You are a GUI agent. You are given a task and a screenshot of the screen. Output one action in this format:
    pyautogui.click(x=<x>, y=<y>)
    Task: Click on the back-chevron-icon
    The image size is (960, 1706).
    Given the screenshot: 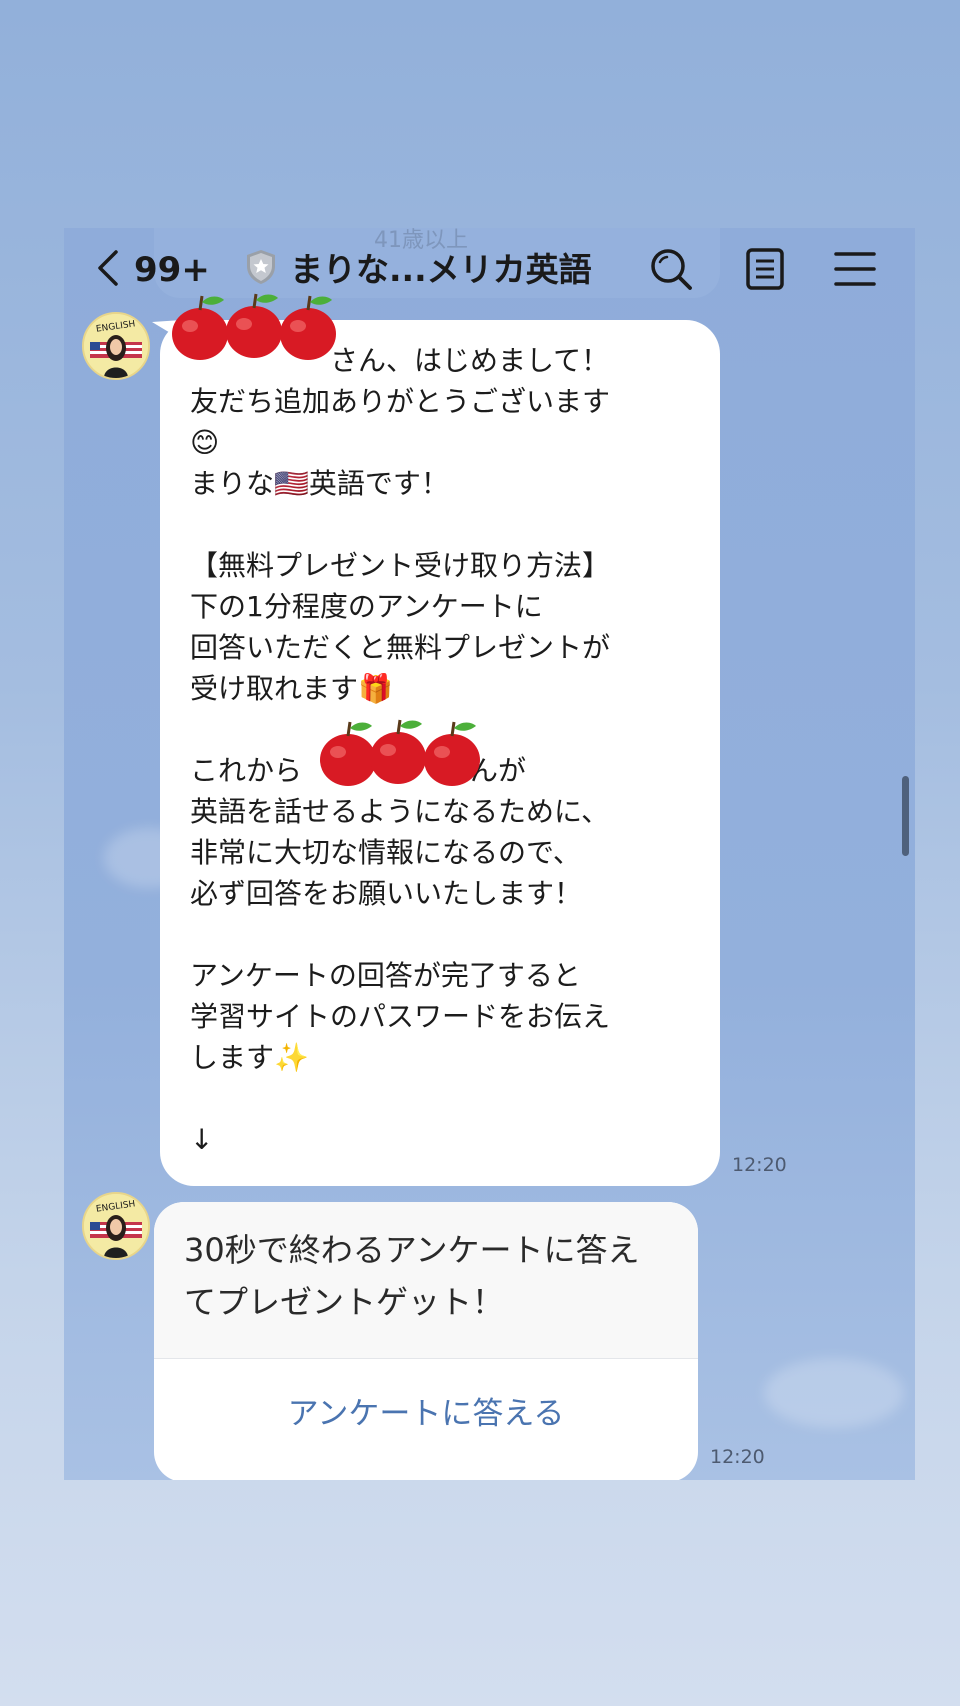 What is the action you would take?
    pyautogui.click(x=109, y=268)
    